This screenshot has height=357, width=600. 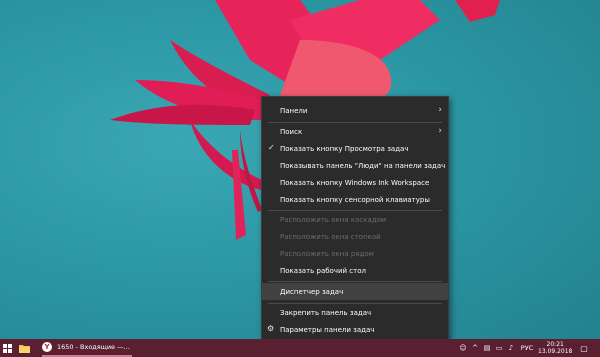 I want to click on clock: 20:21 13.09.2018, so click(x=555, y=348).